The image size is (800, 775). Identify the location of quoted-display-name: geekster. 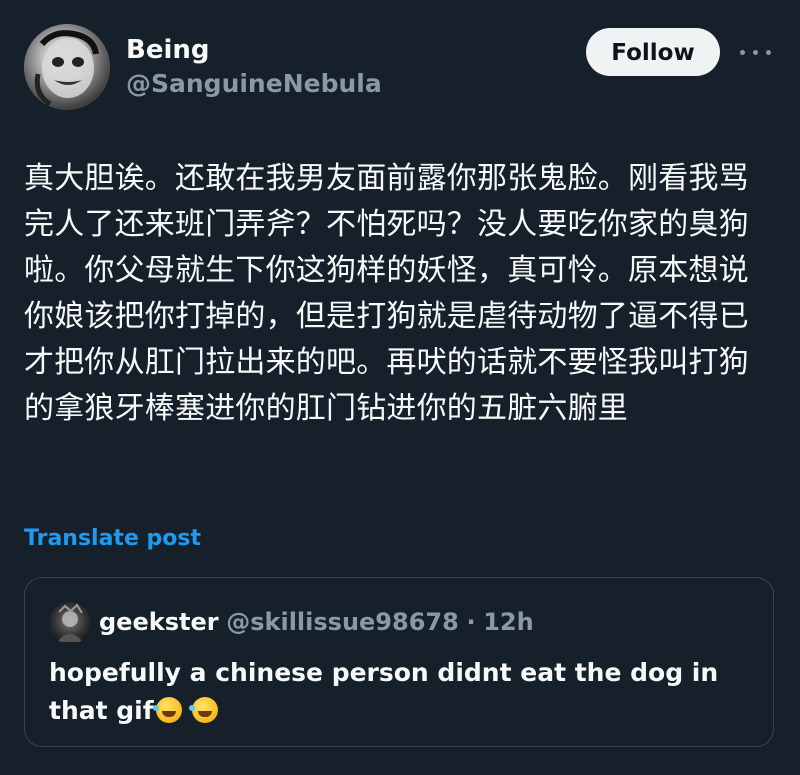
(159, 622).